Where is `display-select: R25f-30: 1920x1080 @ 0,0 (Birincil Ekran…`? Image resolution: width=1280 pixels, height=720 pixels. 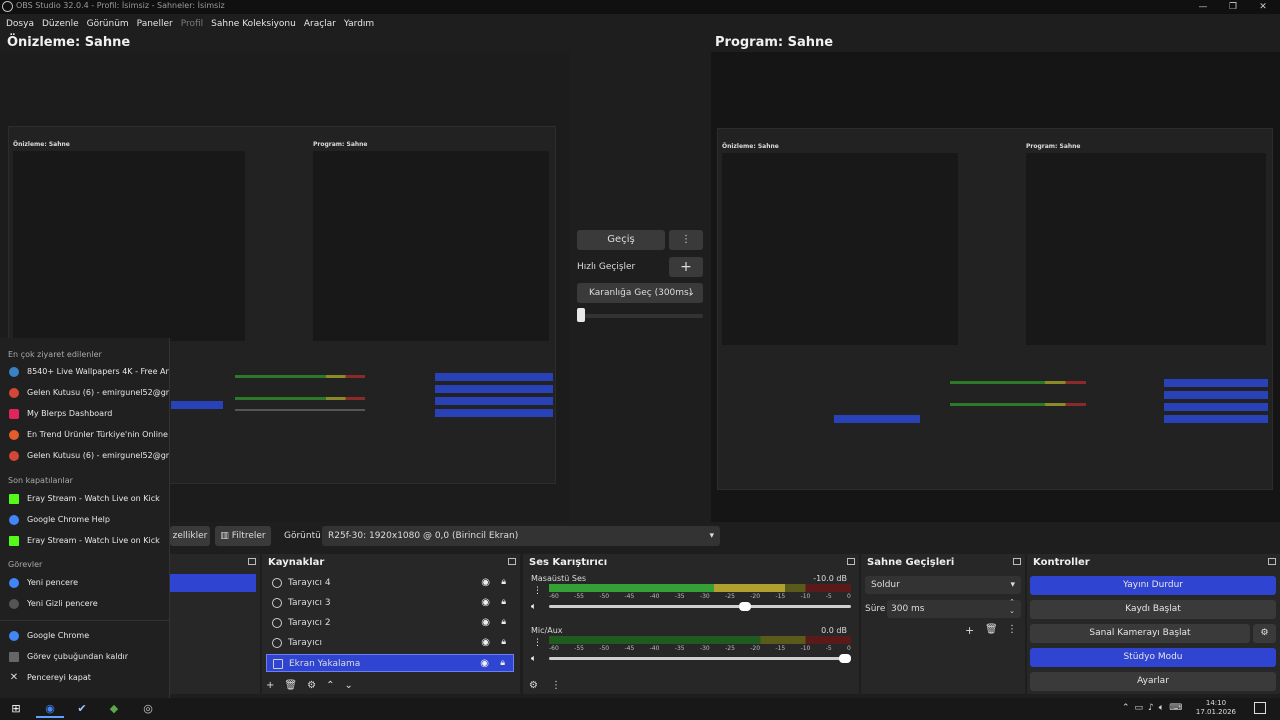
display-select: R25f-30: 1920x1080 @ 0,0 (Birincil Ekran… is located at coordinates (521, 536).